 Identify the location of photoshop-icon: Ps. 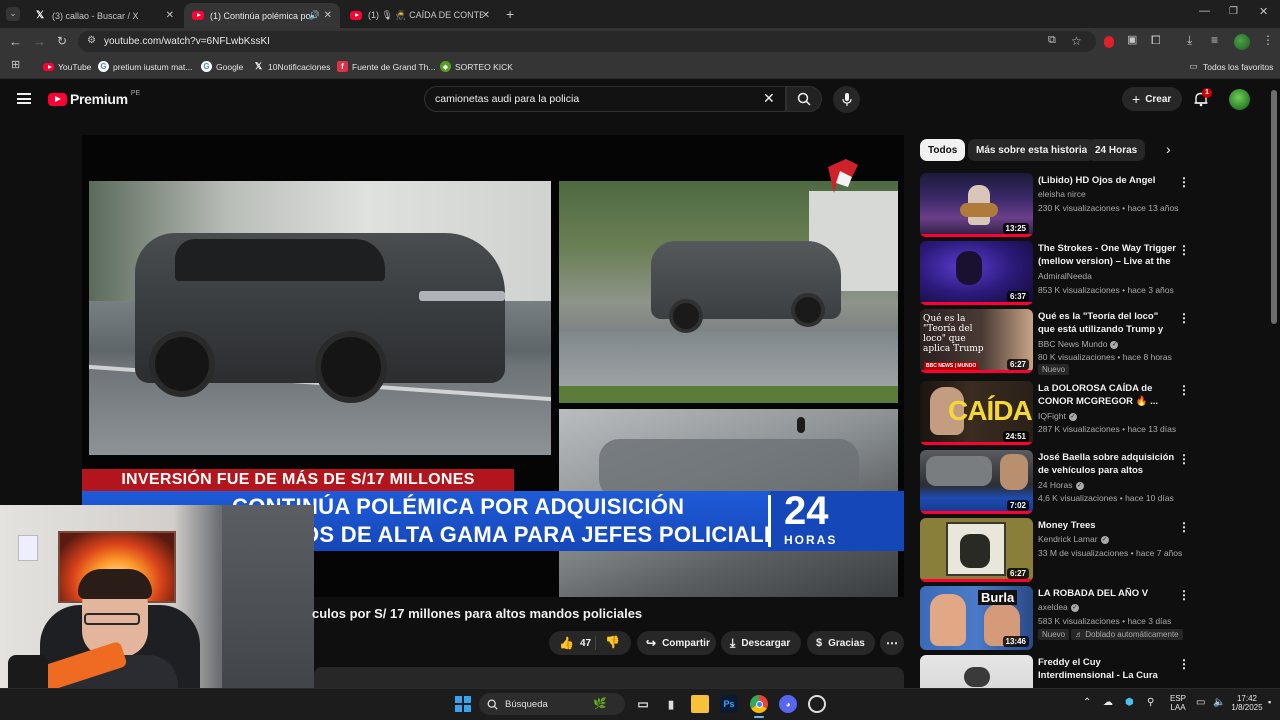
(729, 704).